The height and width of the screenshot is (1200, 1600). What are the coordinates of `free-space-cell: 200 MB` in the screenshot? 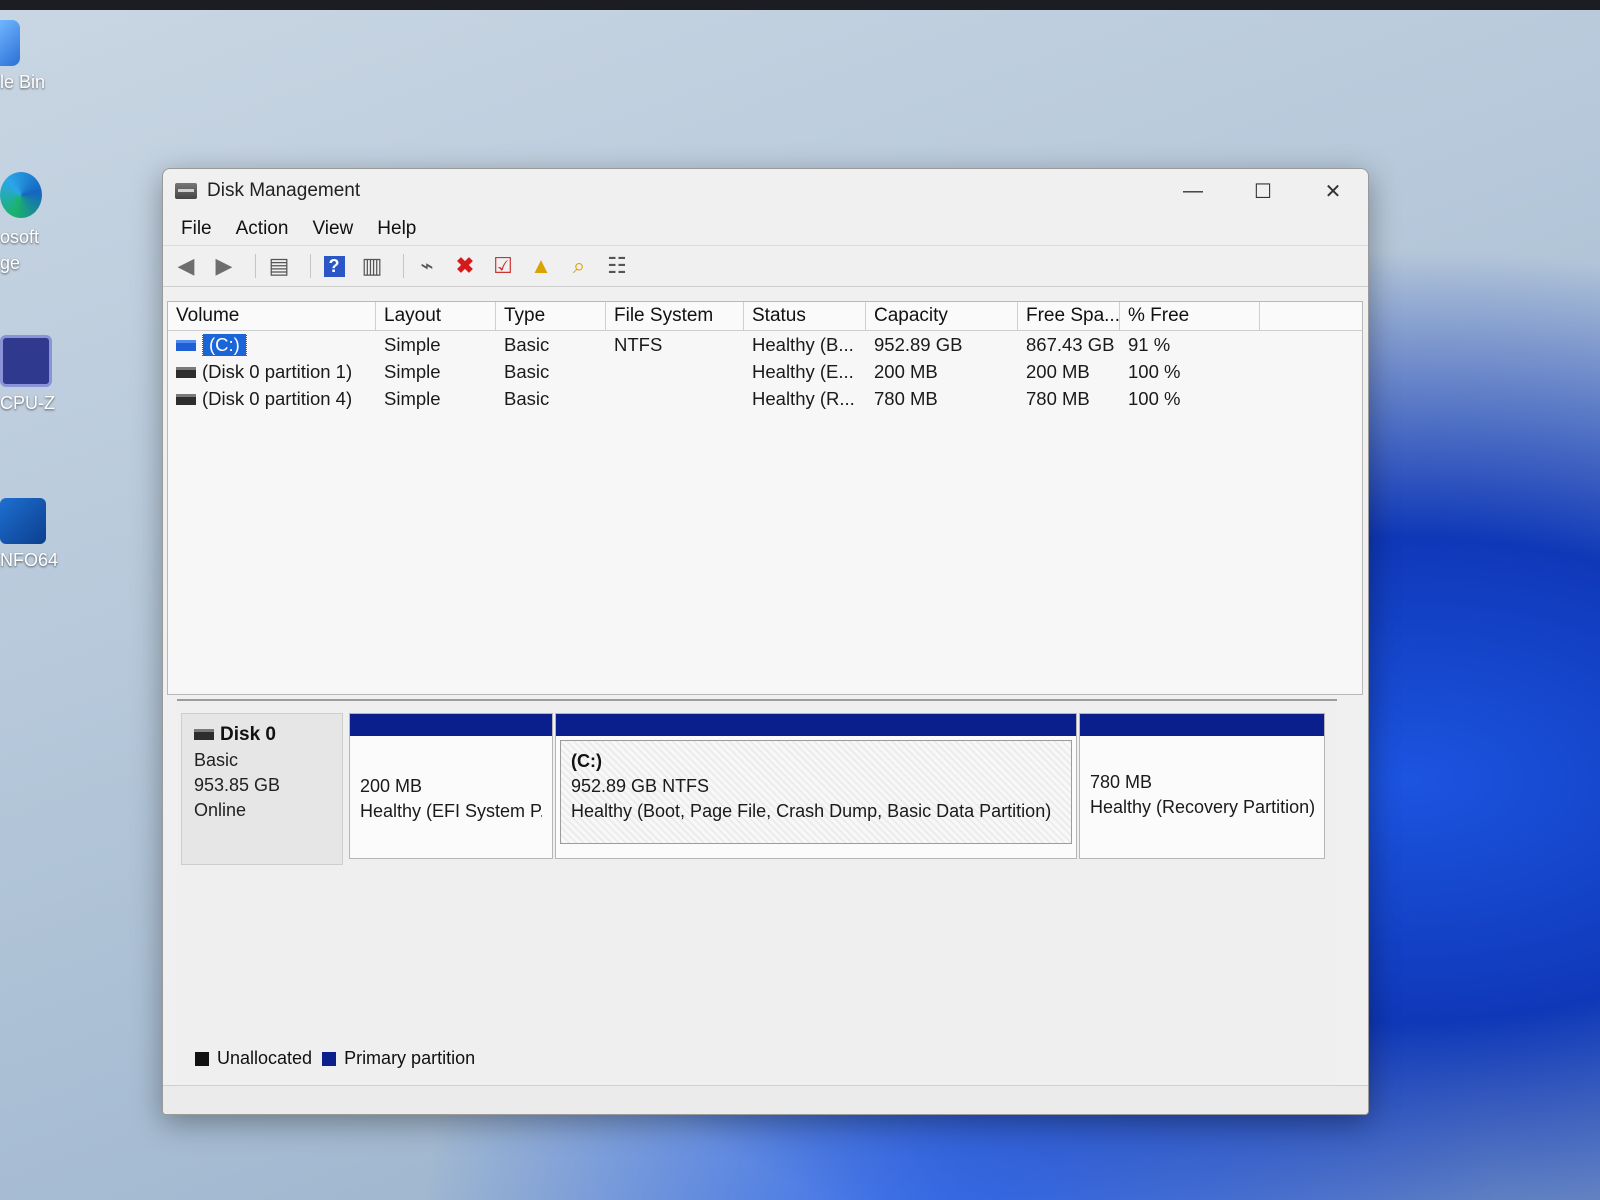 It's located at (1058, 371).